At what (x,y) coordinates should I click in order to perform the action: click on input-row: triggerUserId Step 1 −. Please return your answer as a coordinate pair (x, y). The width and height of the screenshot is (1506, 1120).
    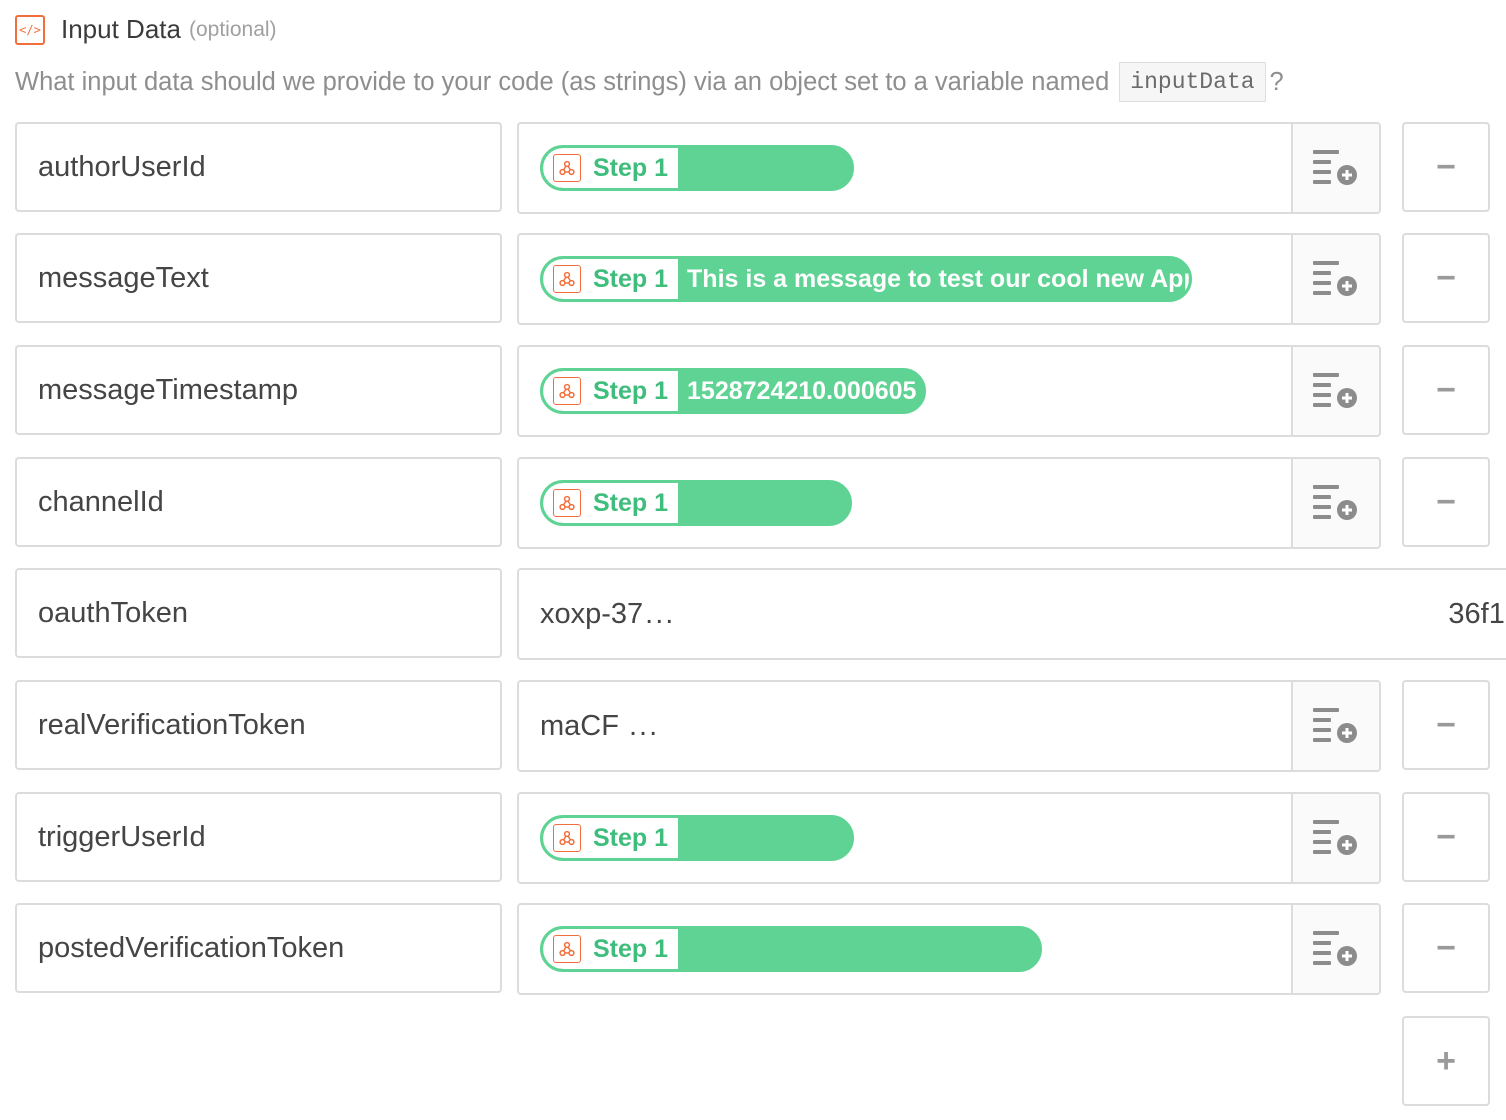
    Looking at the image, I should click on (760, 838).